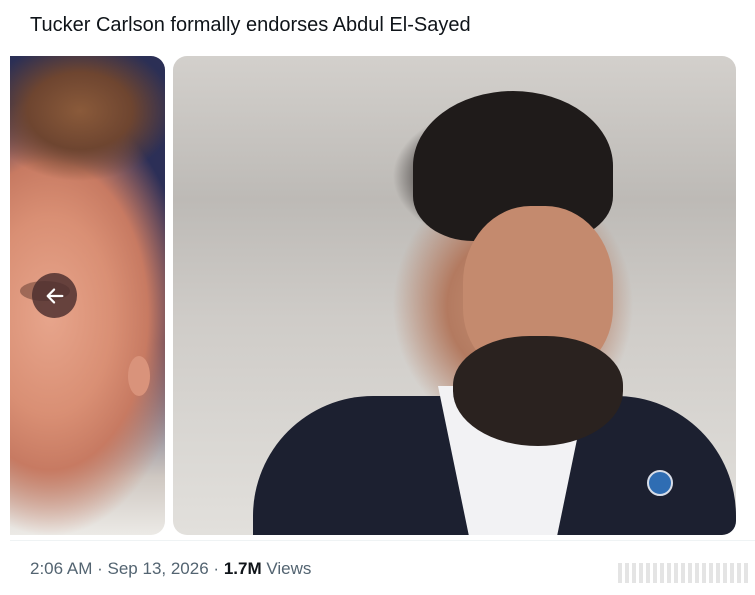 Image resolution: width=755 pixels, height=595 pixels. I want to click on arrow-left-icon, so click(54, 295).